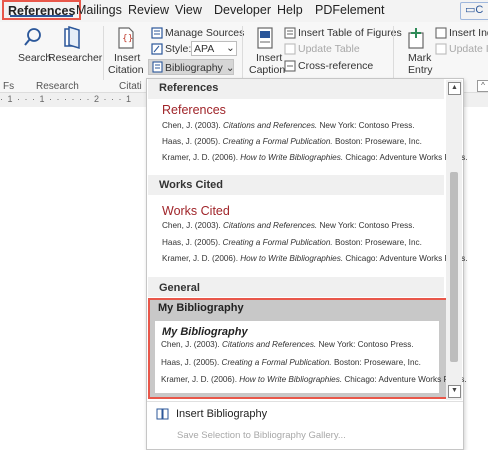  Describe the element at coordinates (188, 10) in the screenshot. I see `tab-view: View` at that location.